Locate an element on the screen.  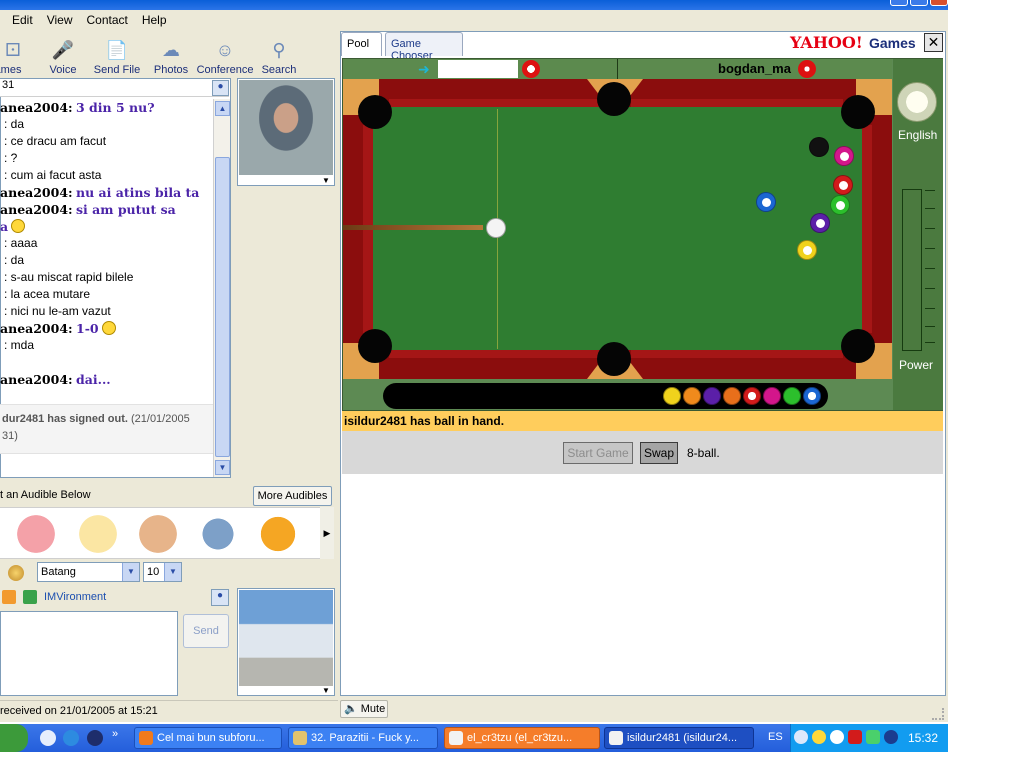
my-display-button: ● is located at coordinates (220, 597).